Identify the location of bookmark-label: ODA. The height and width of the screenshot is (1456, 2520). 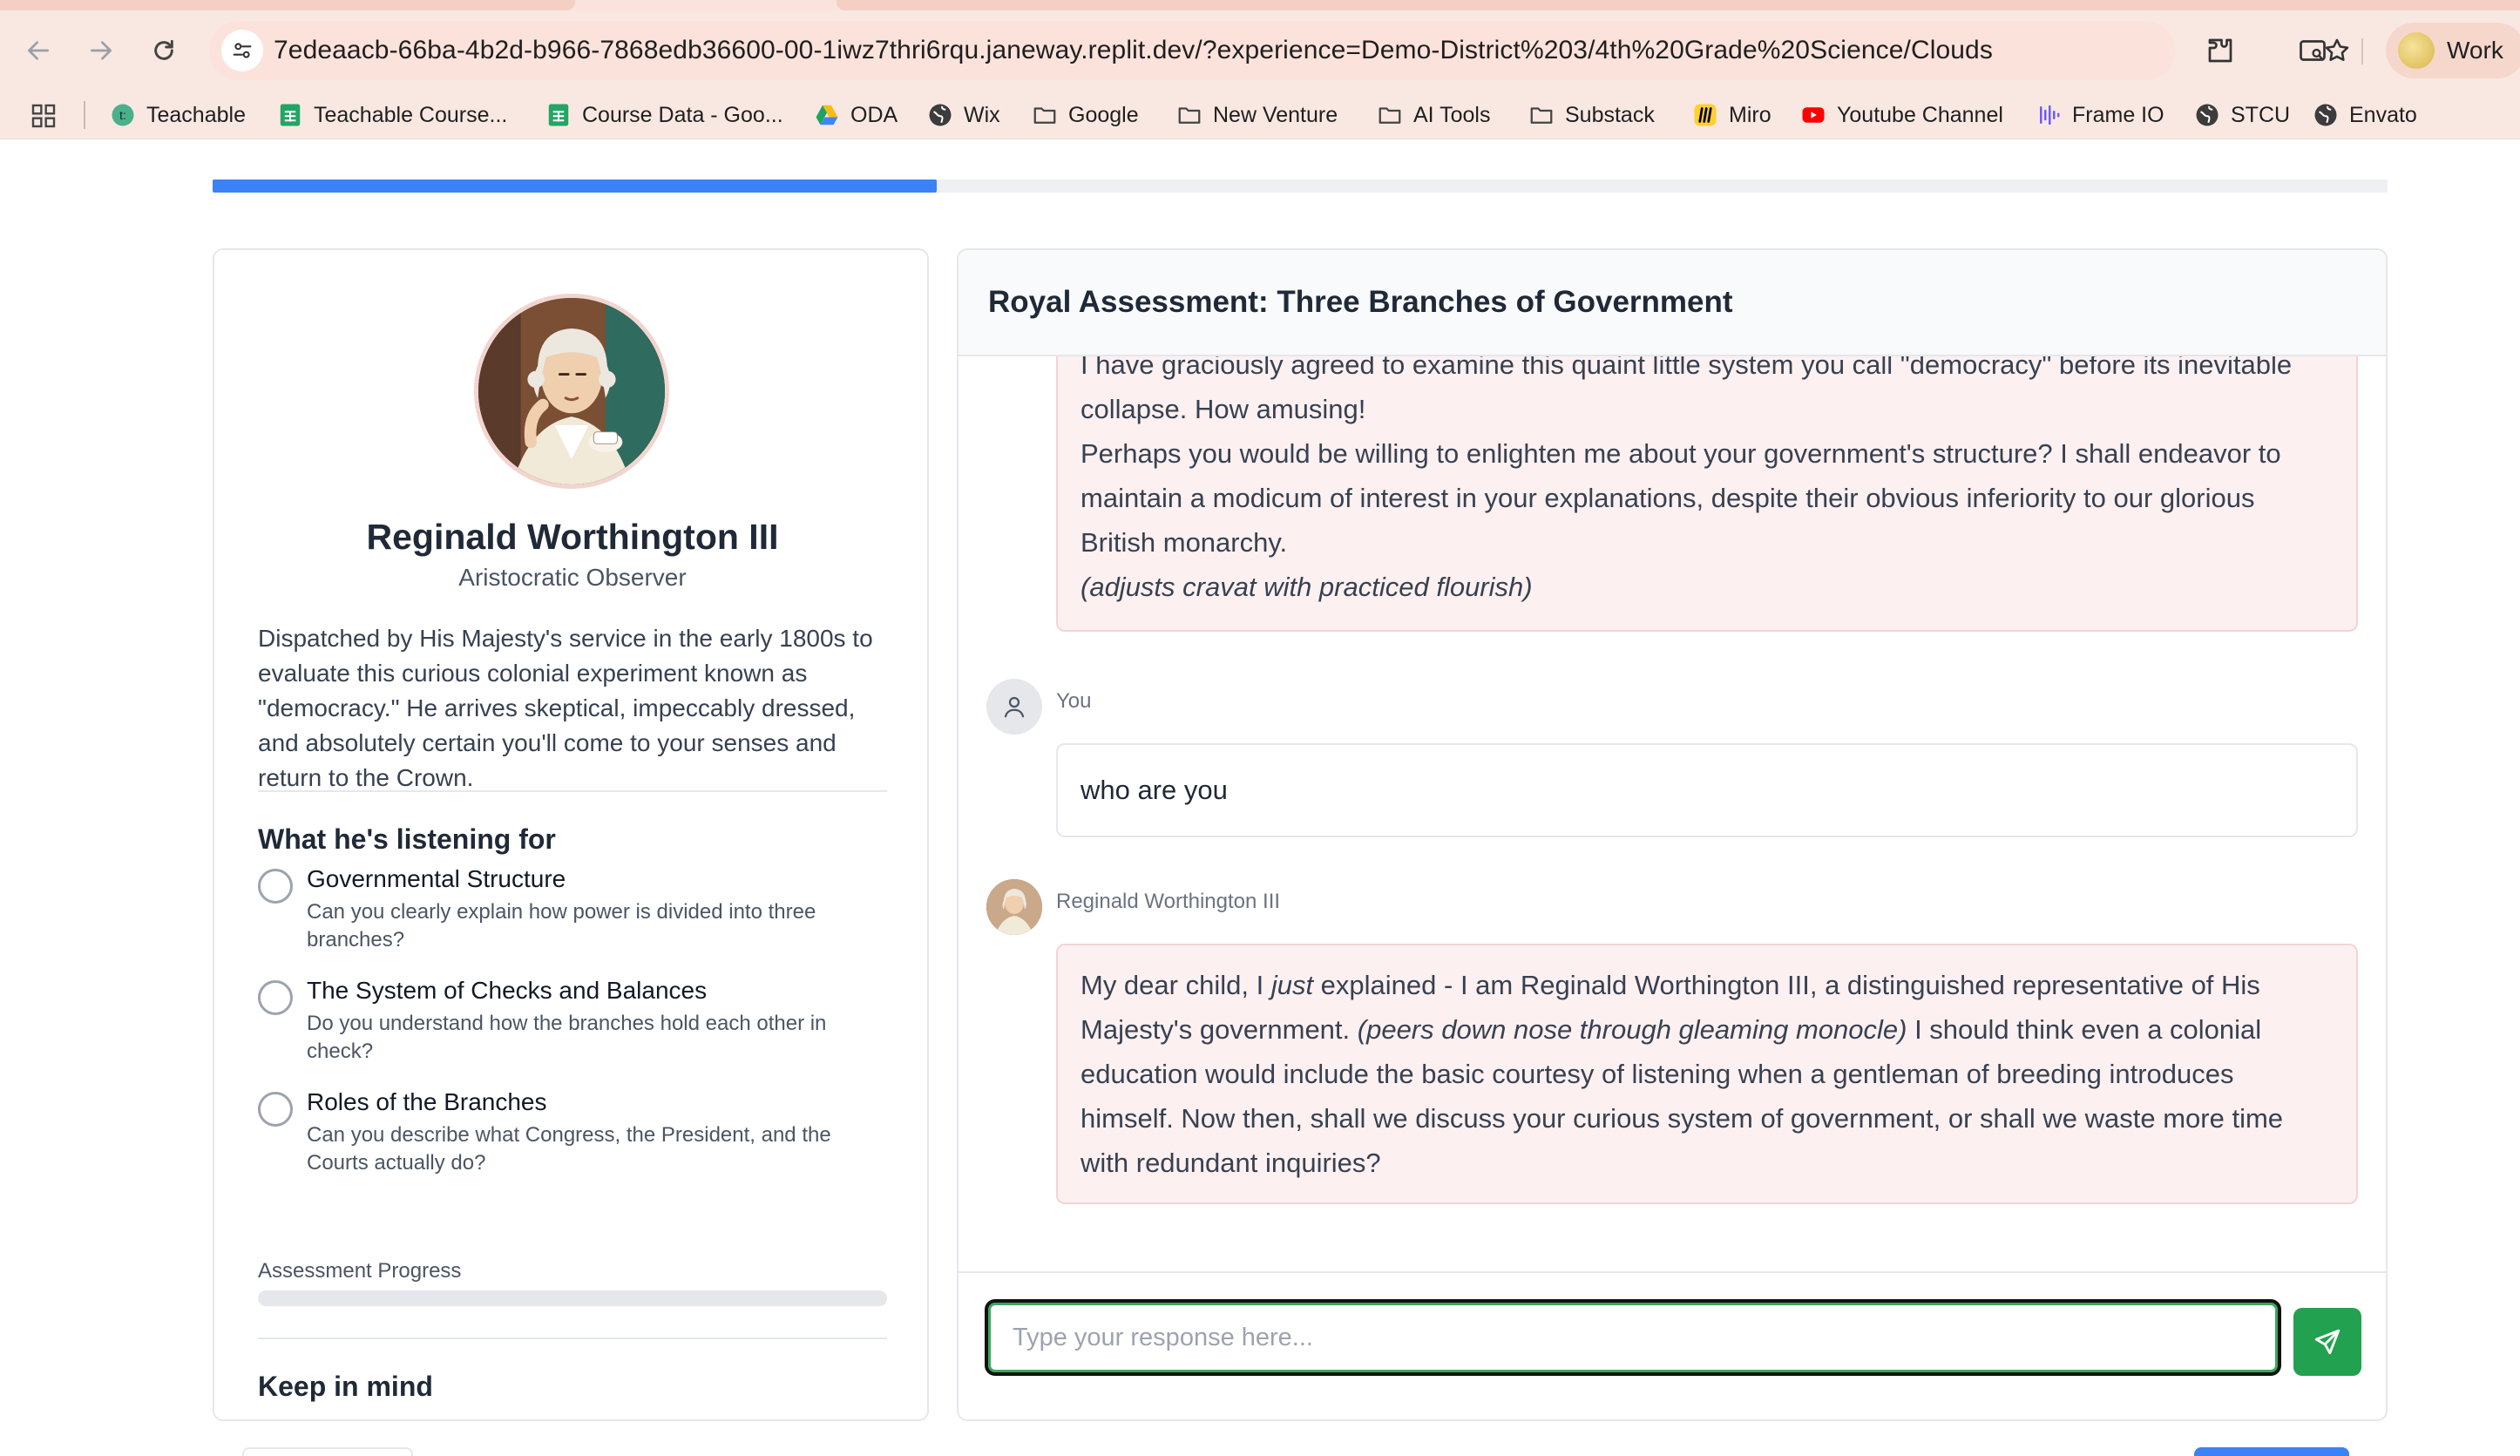
(874, 114).